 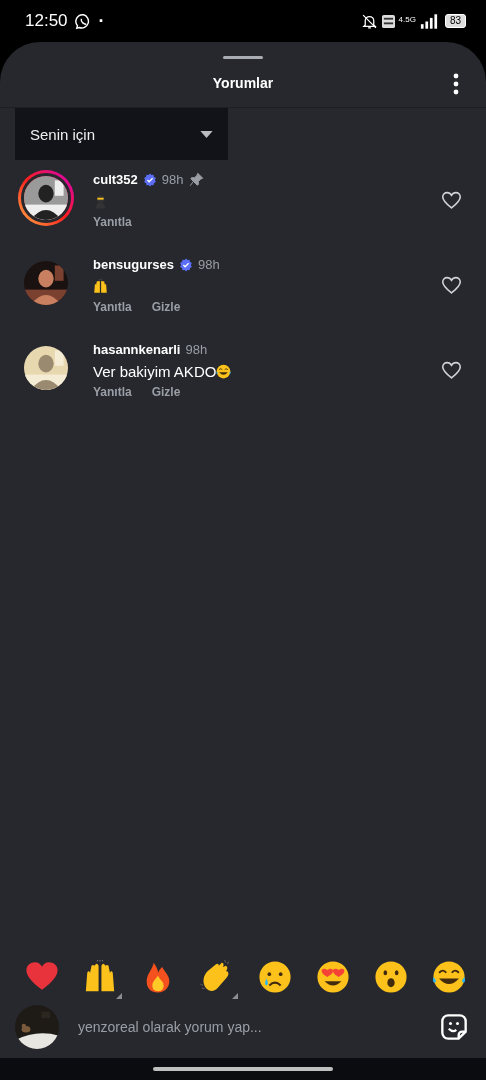 What do you see at coordinates (388, 21) in the screenshot?
I see `volte-icon` at bounding box center [388, 21].